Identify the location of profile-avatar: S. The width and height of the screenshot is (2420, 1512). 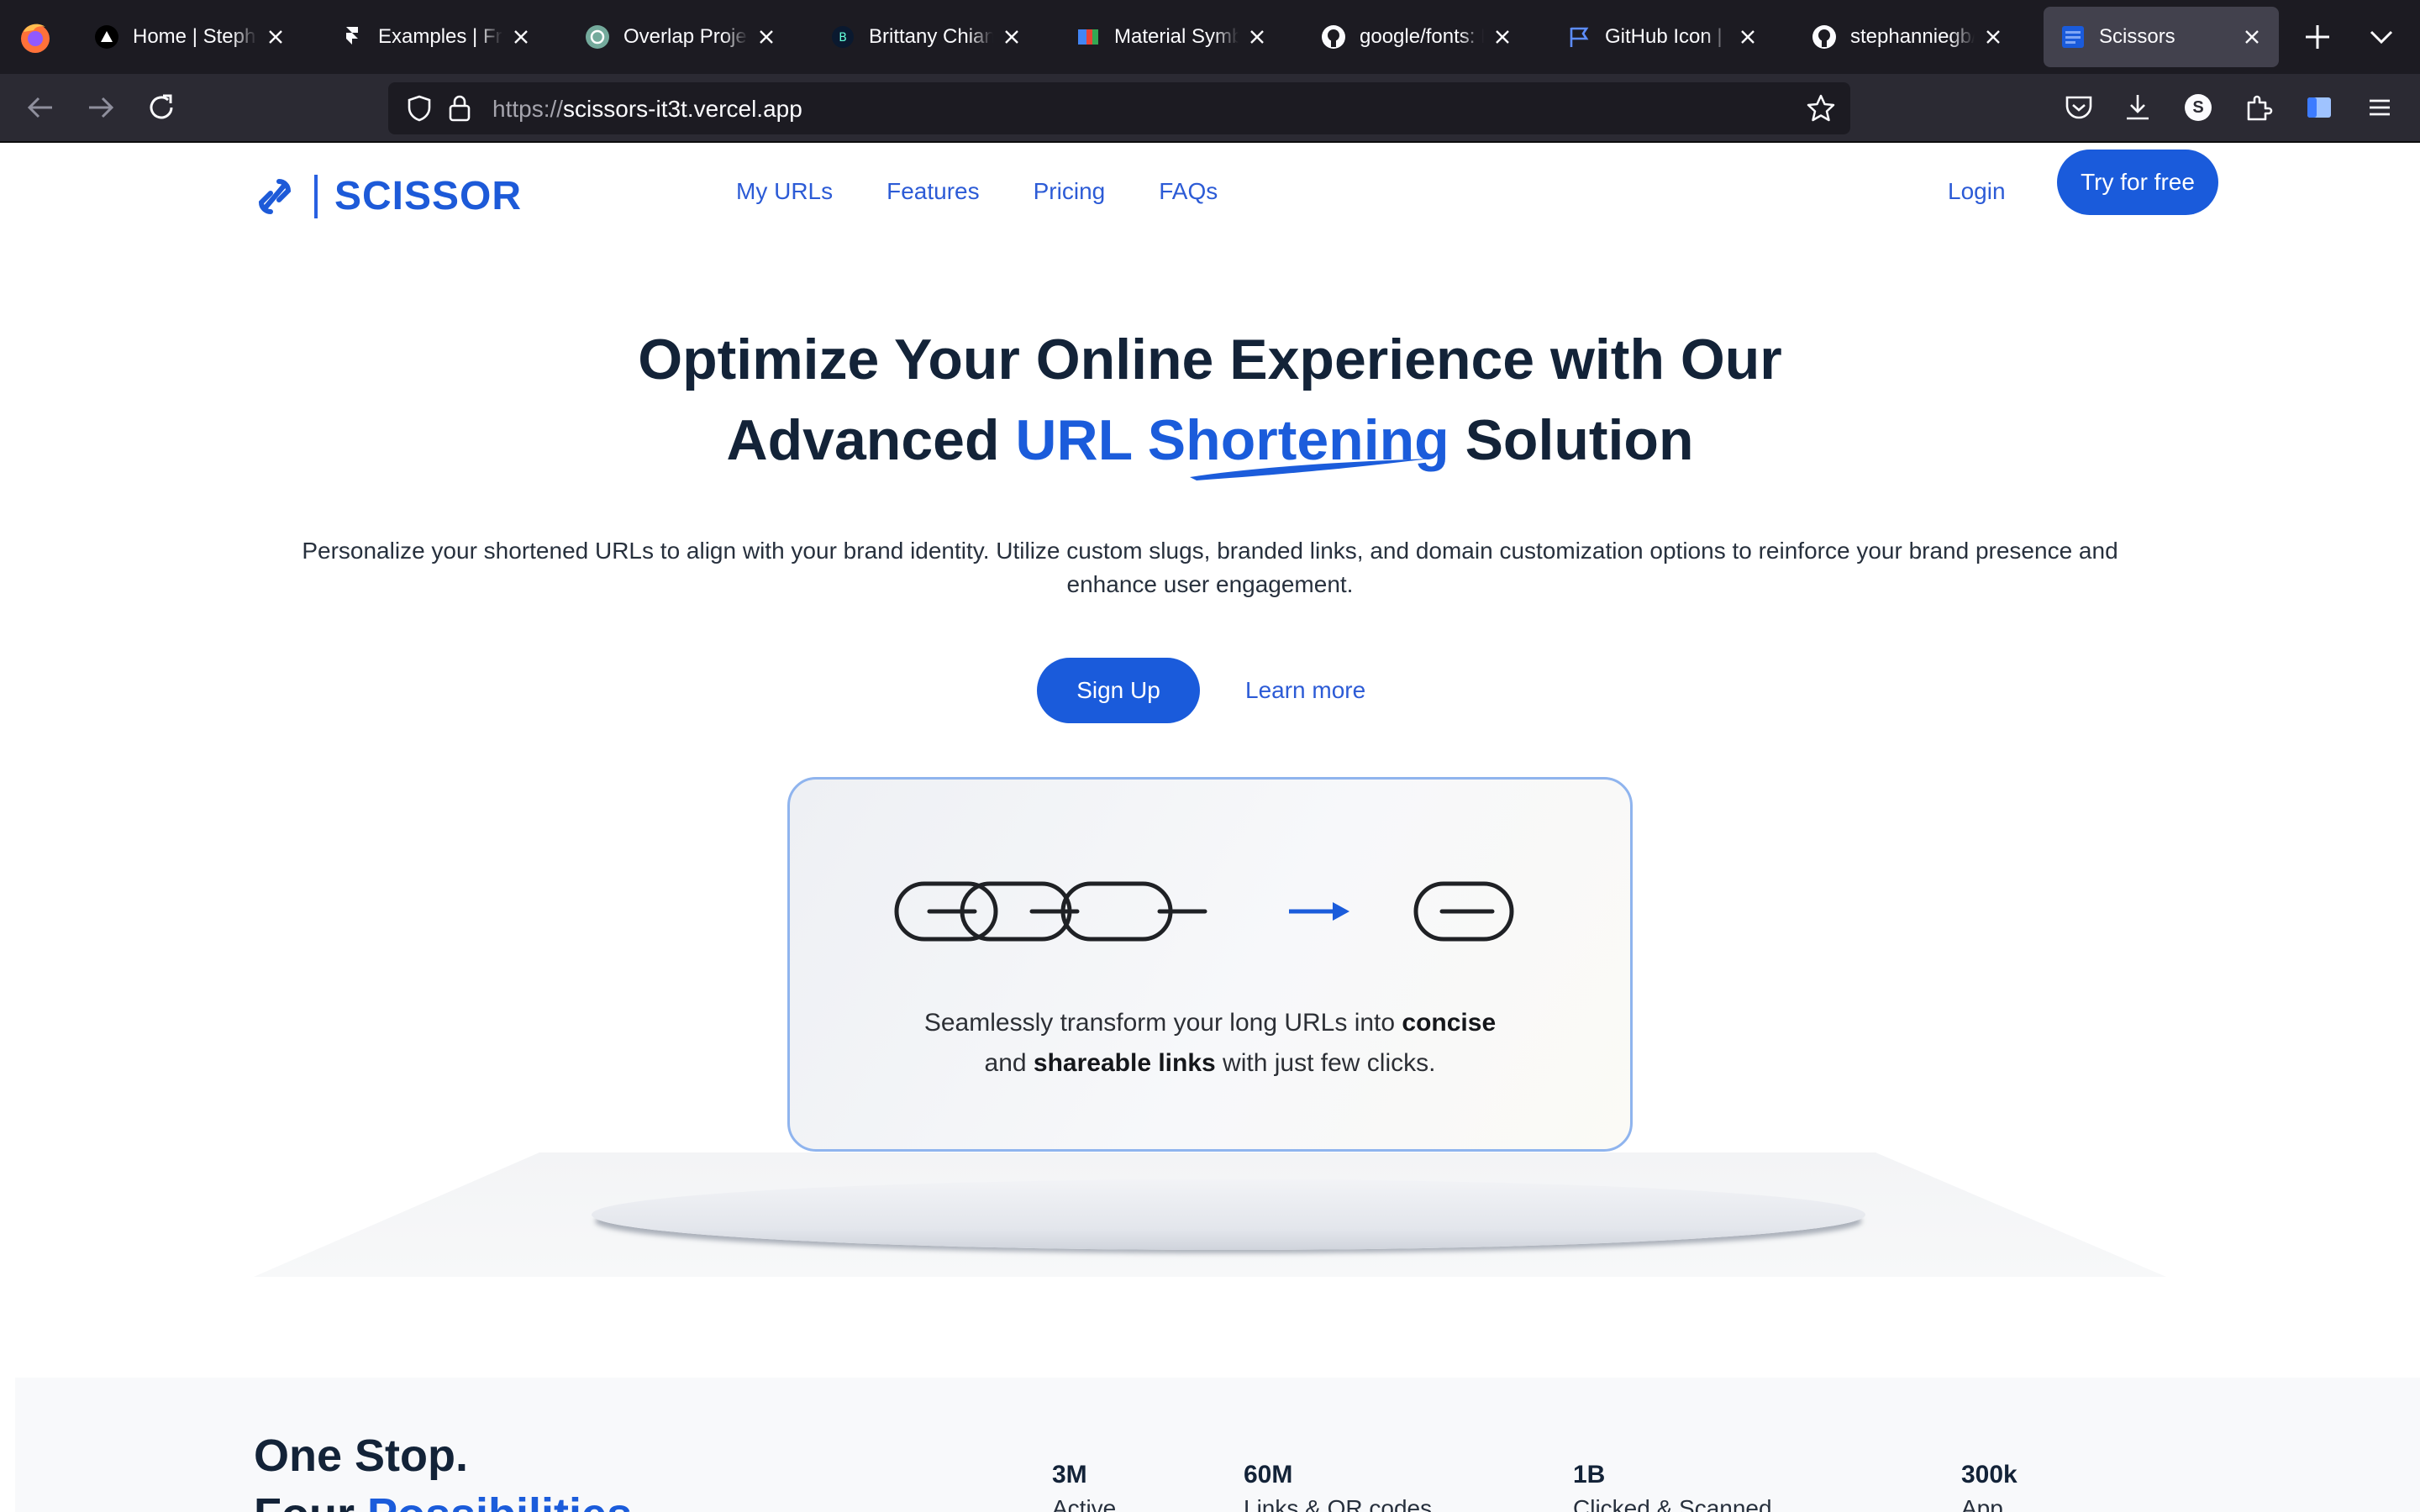
(2198, 107).